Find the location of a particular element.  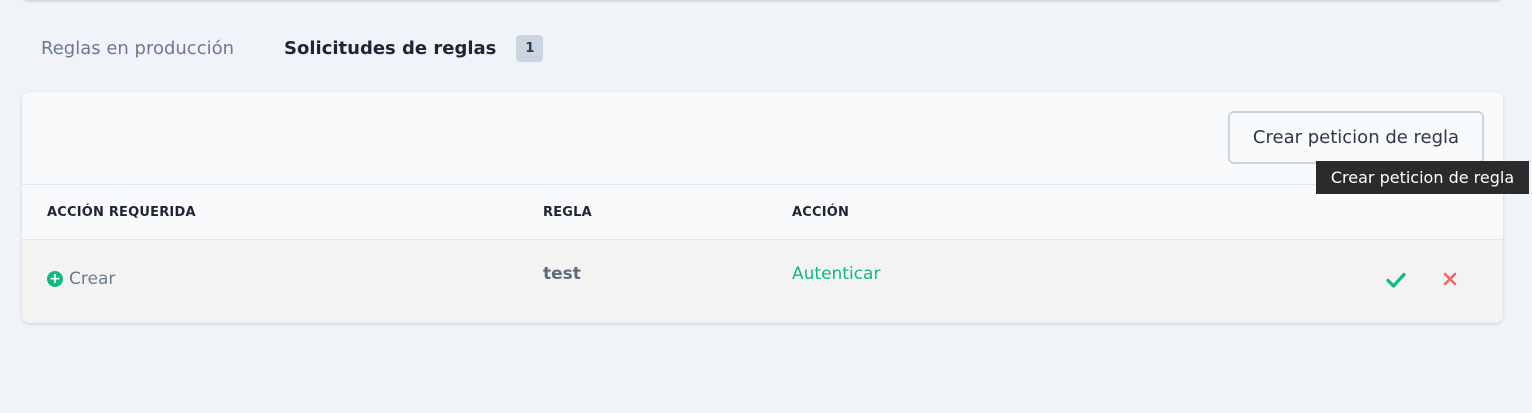

action-required-cell: + Crear is located at coordinates (81, 279).